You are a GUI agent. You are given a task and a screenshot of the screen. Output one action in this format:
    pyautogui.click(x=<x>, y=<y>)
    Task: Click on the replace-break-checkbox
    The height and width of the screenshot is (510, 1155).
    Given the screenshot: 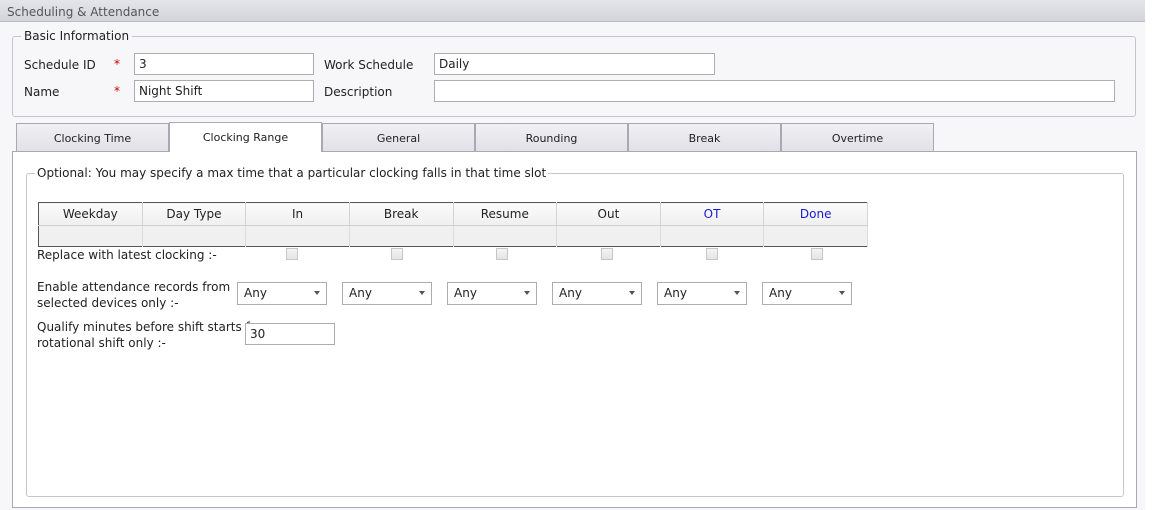 What is the action you would take?
    pyautogui.click(x=397, y=254)
    